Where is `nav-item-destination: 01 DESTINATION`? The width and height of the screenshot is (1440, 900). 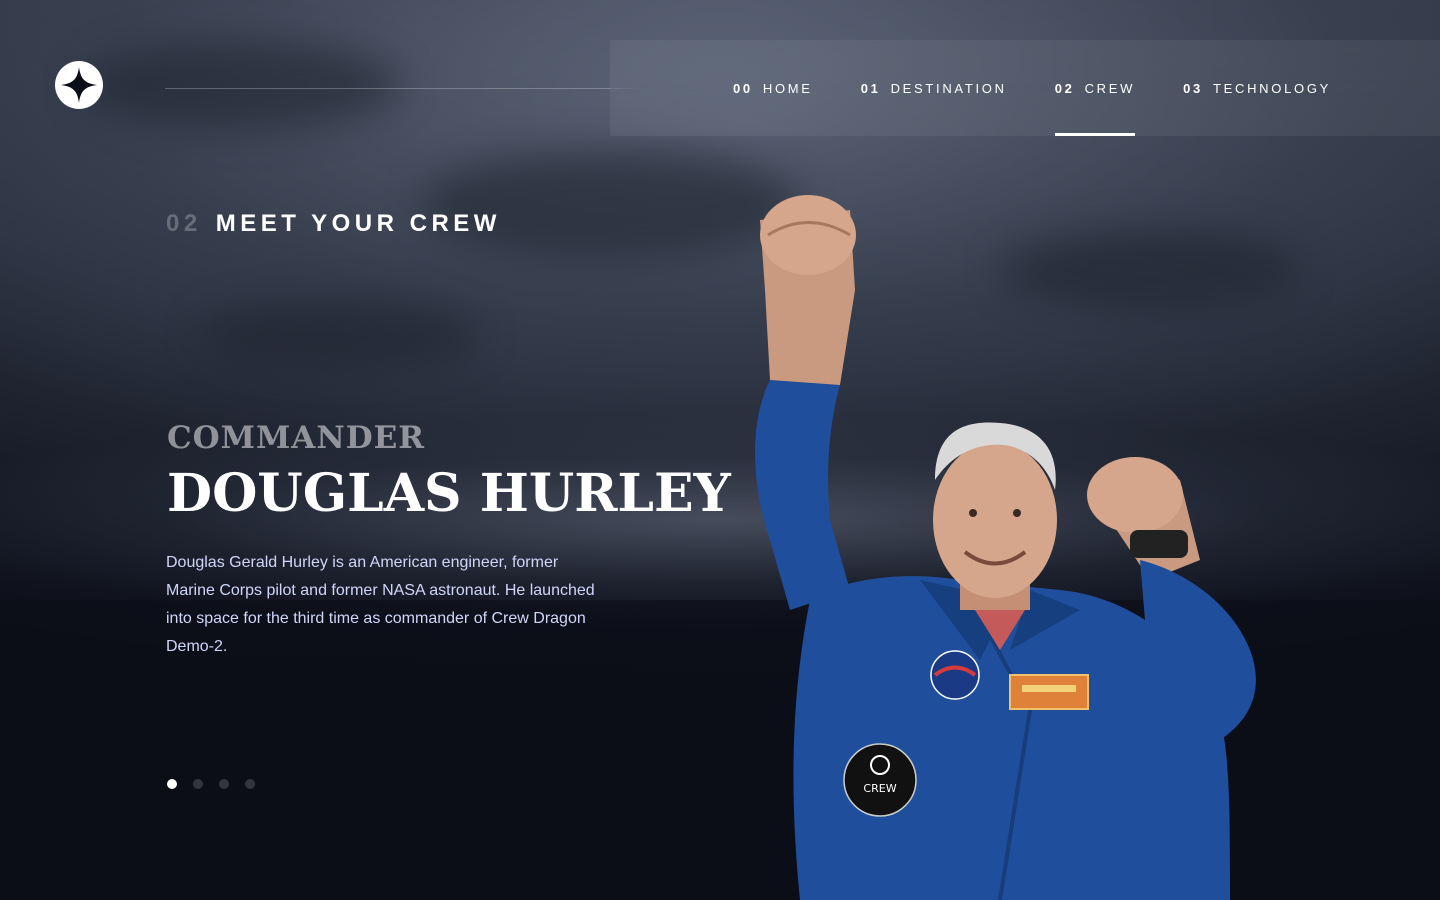 nav-item-destination: 01 DESTINATION is located at coordinates (934, 88).